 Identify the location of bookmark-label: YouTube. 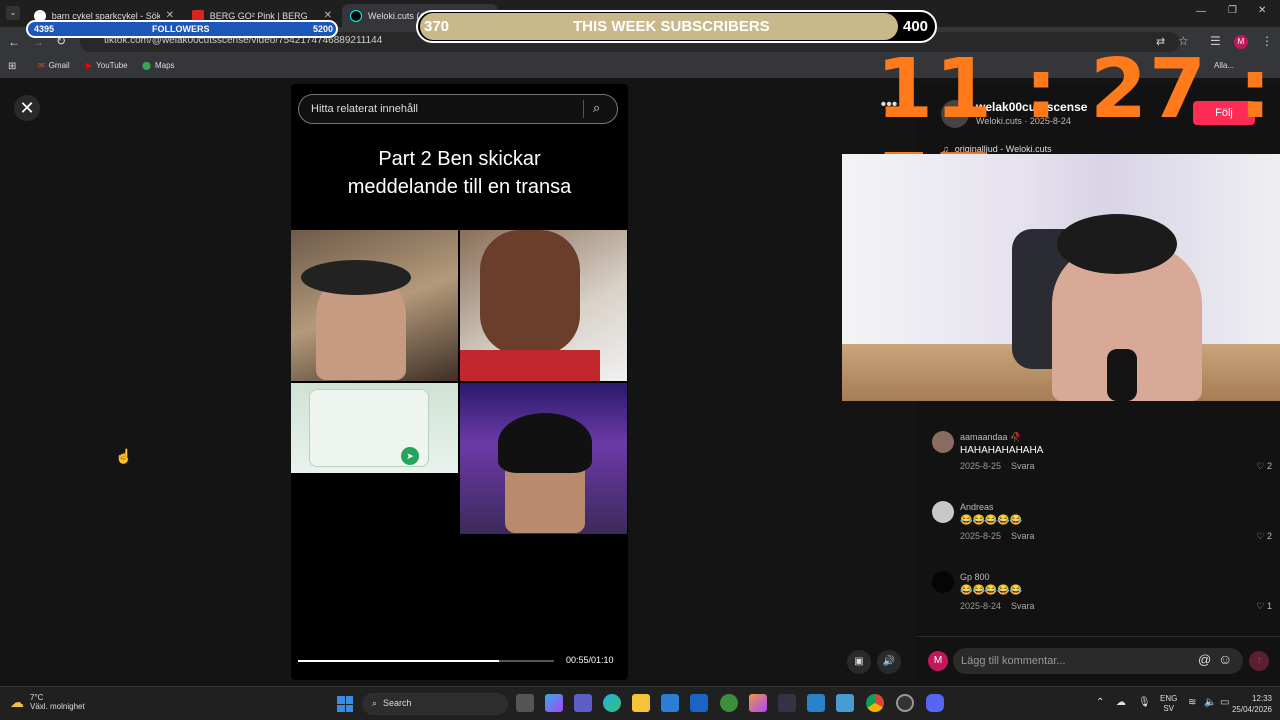
(112, 65).